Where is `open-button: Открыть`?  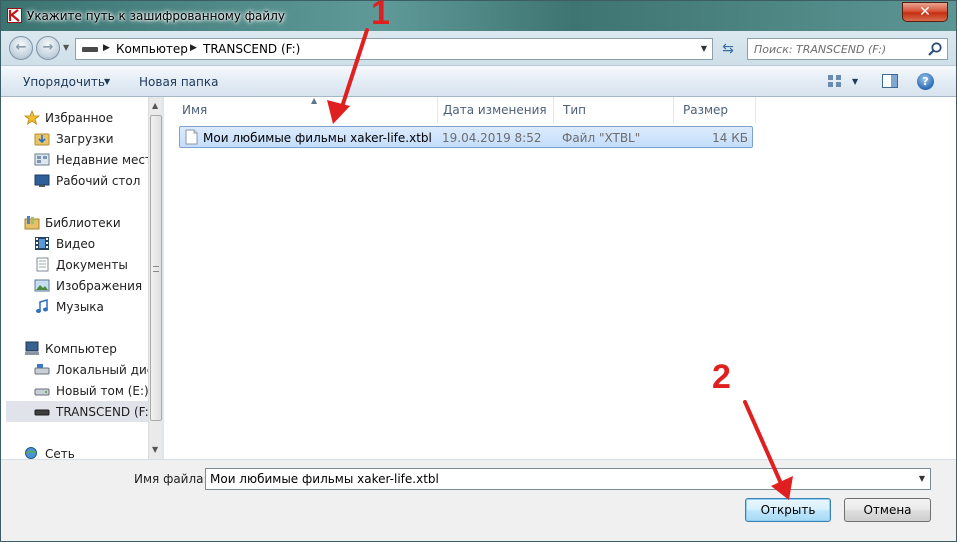
open-button: Открыть is located at coordinates (788, 510).